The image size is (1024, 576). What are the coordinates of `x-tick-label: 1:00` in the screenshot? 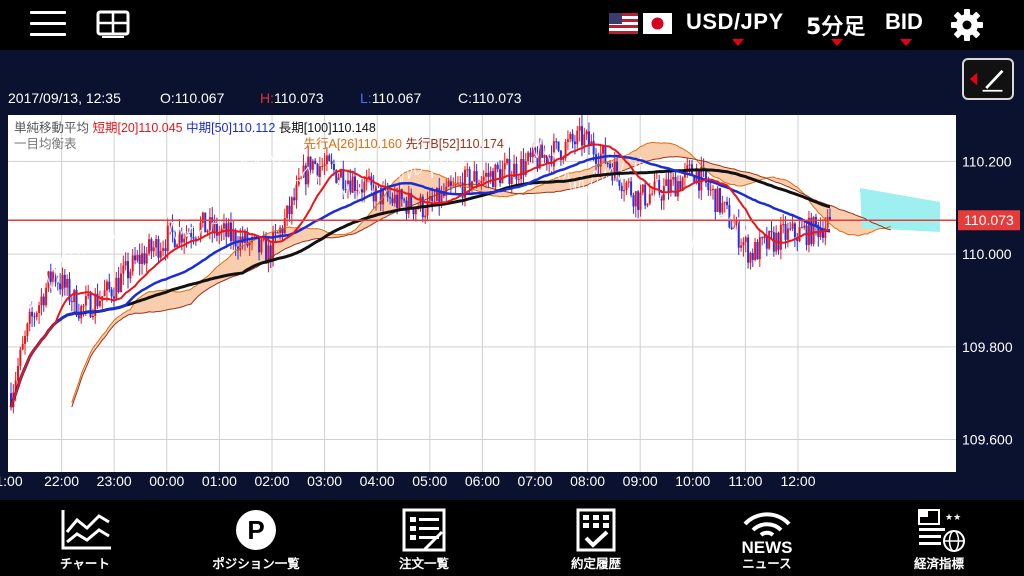 It's located at (11, 481).